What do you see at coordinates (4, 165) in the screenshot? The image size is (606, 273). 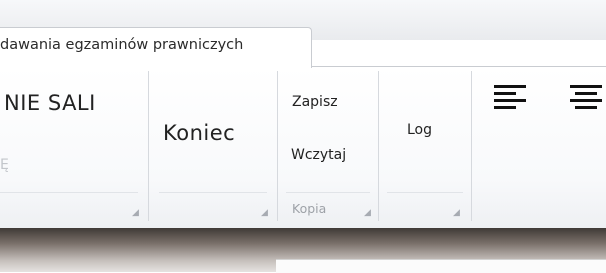 I see `sala-sub-label: Ę` at bounding box center [4, 165].